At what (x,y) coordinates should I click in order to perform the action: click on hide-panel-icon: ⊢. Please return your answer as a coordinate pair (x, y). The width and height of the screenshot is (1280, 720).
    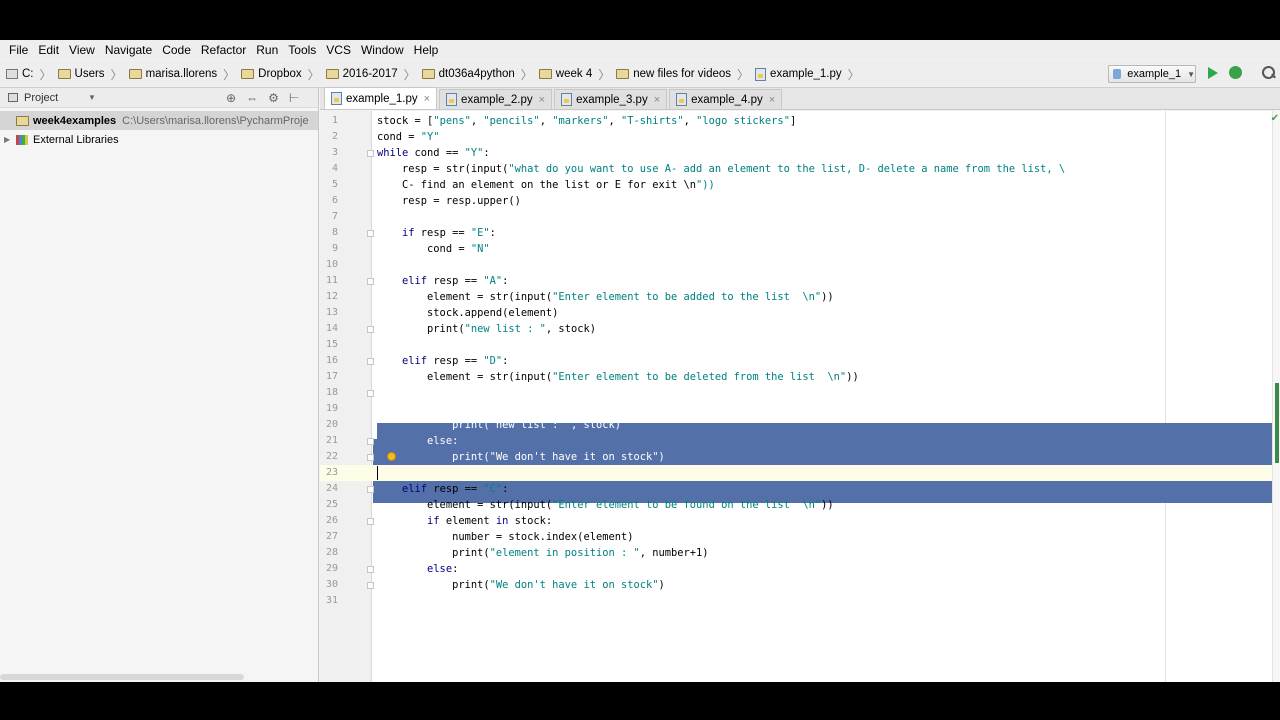
    Looking at the image, I should click on (294, 98).